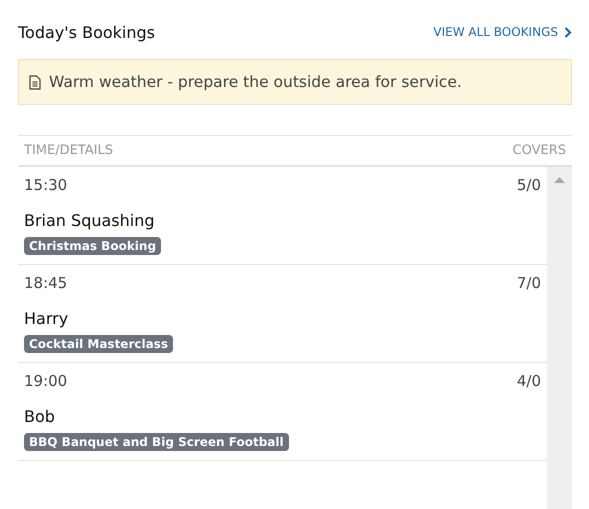 The height and width of the screenshot is (509, 589). Describe the element at coordinates (47, 319) in the screenshot. I see `guest-name: Harry` at that location.